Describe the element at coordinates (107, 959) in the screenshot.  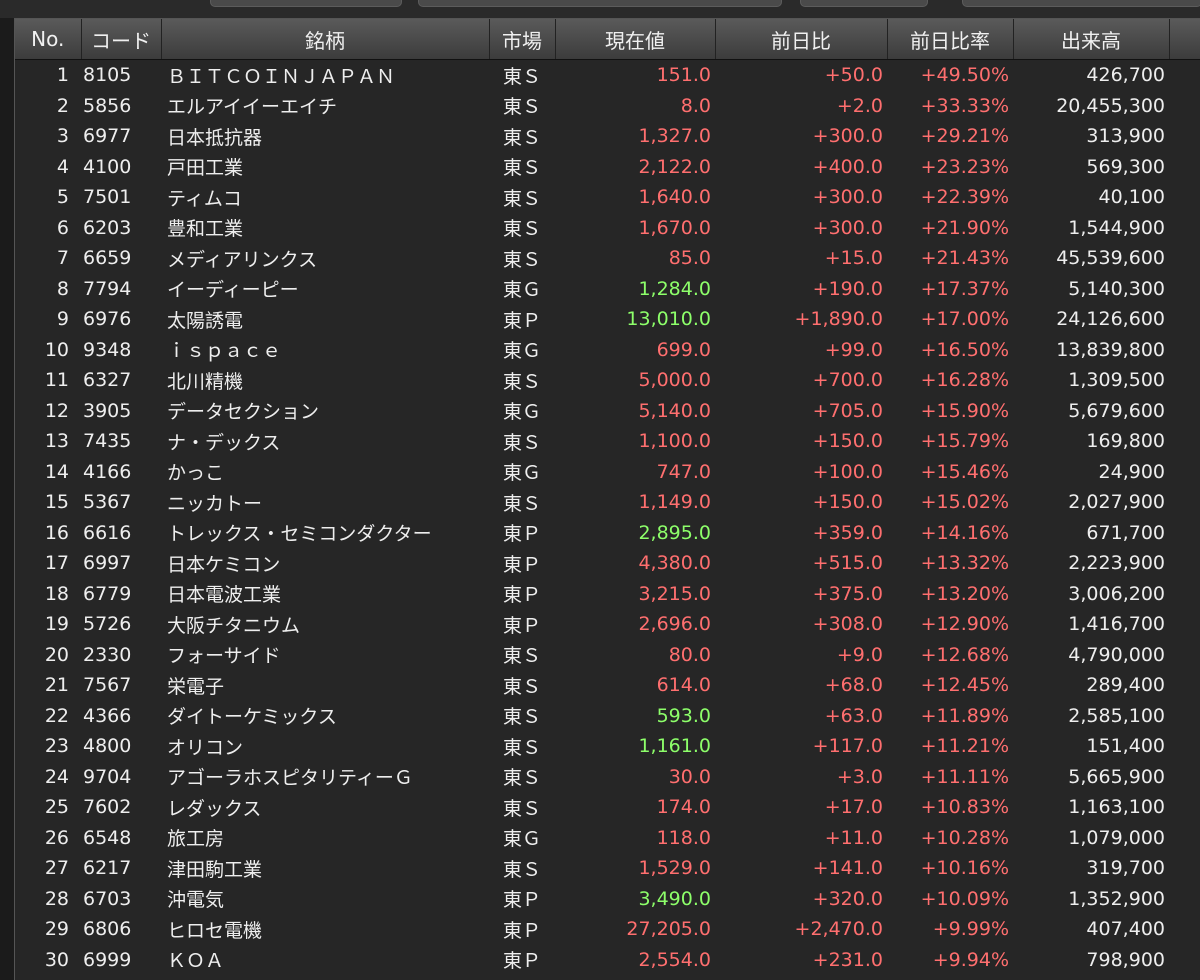
I see `row-code: 6999` at that location.